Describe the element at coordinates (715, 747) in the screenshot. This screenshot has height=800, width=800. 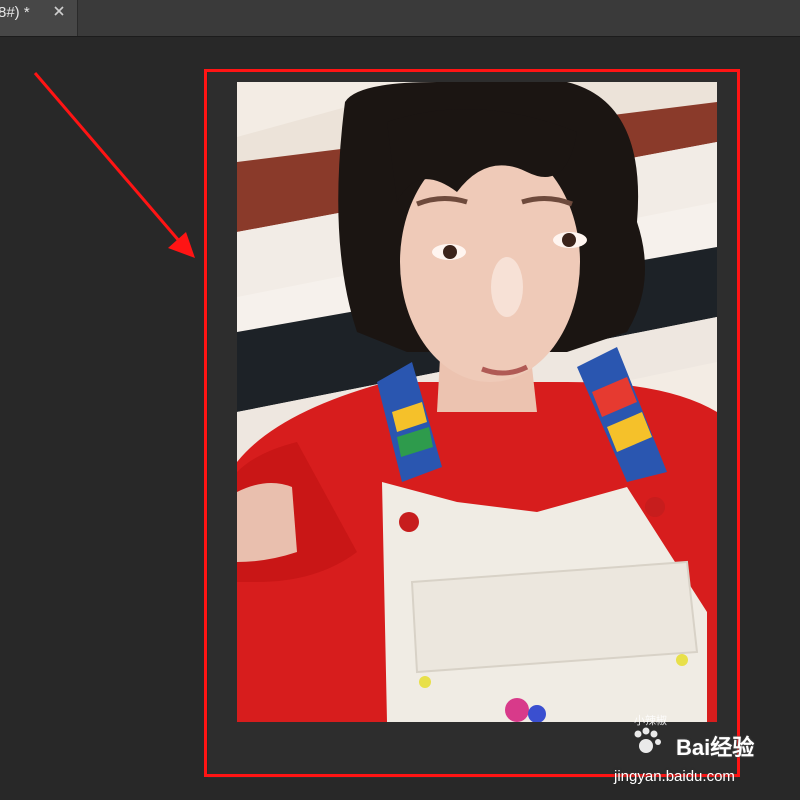
I see `watermark-brand: Bai经验` at that location.